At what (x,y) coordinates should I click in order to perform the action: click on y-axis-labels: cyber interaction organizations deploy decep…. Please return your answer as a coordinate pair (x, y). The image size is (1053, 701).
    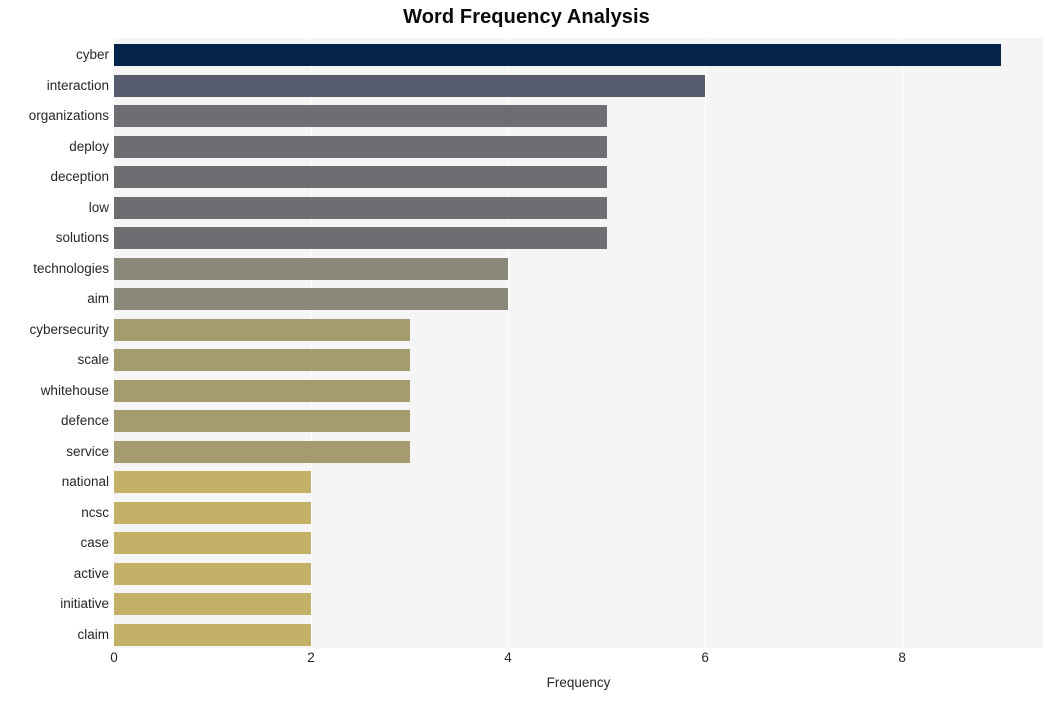
    Looking at the image, I should click on (54, 343).